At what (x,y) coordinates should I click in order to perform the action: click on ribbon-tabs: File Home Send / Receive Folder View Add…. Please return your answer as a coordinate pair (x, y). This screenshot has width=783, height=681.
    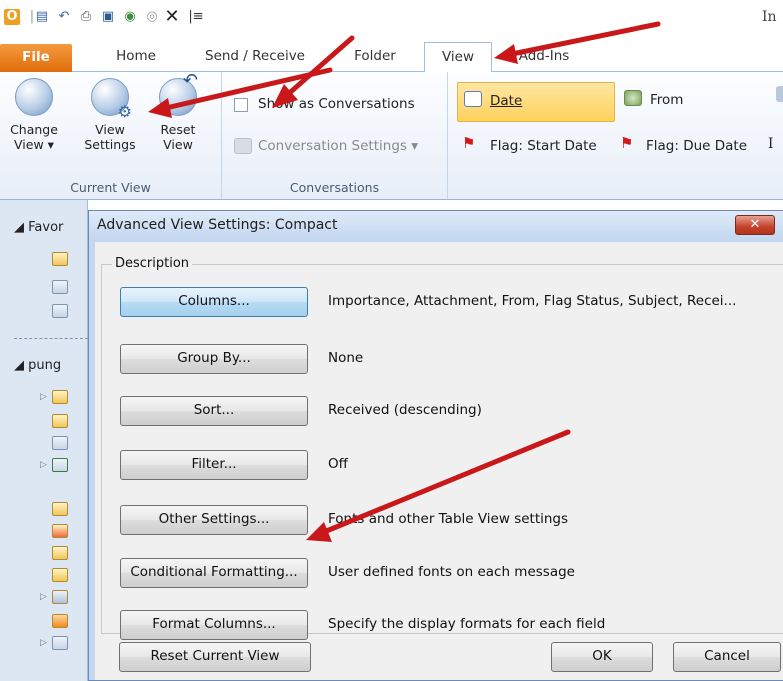
    Looking at the image, I should click on (391, 54).